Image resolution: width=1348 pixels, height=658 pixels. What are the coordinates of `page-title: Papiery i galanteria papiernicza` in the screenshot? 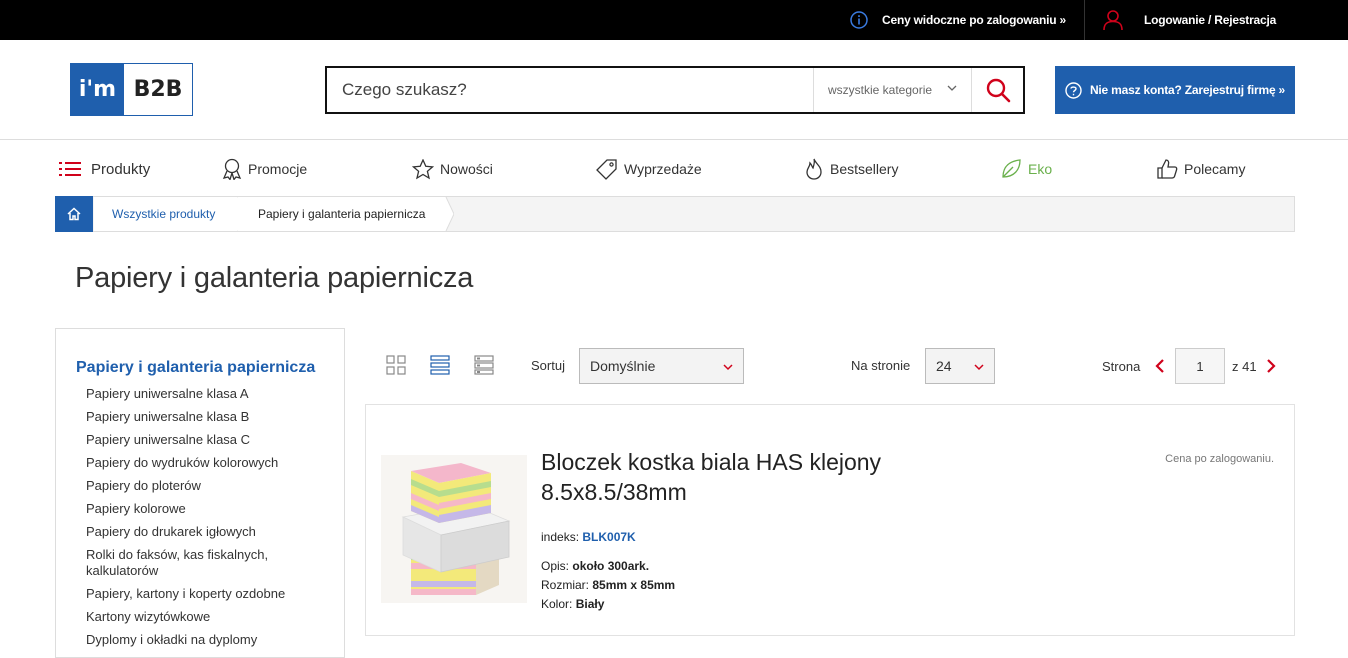 It's located at (274, 278).